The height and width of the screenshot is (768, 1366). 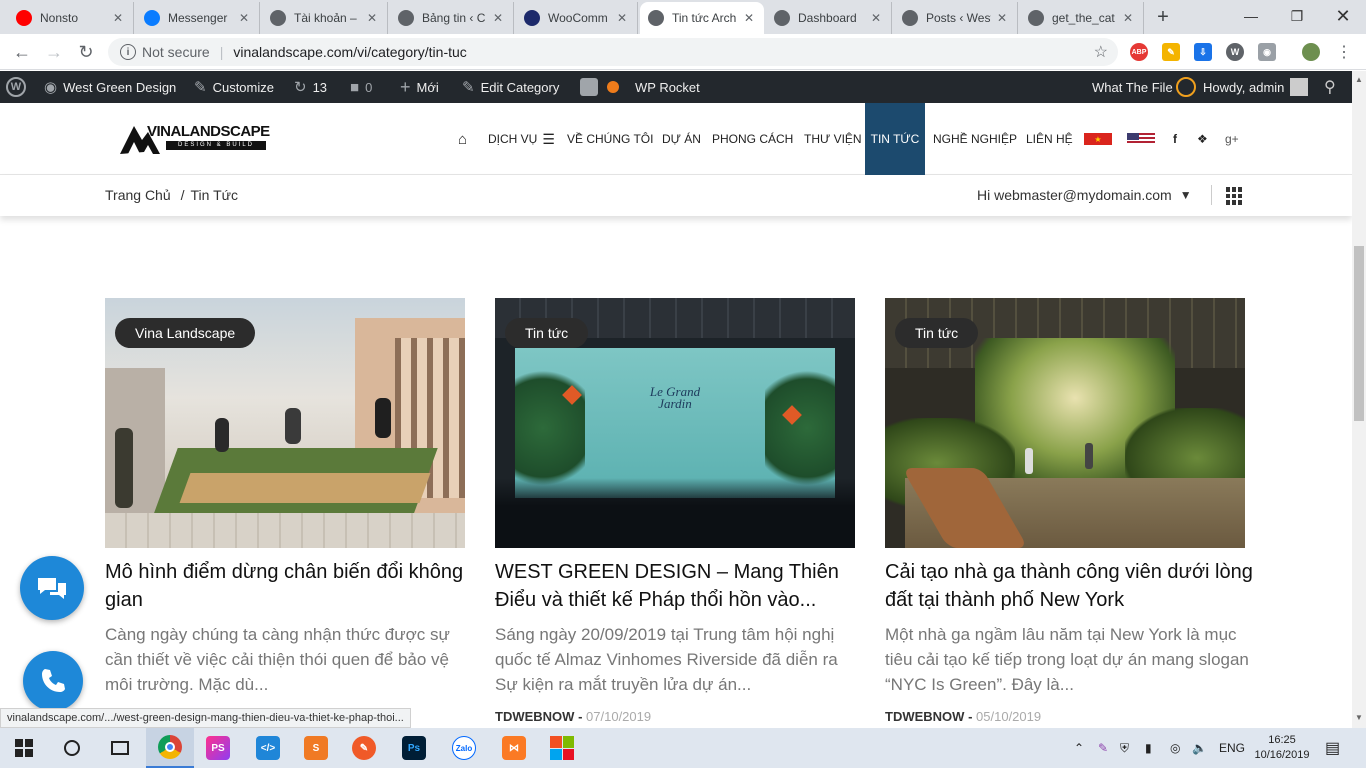 I want to click on customize-link: ✎ Customize, so click(x=234, y=87).